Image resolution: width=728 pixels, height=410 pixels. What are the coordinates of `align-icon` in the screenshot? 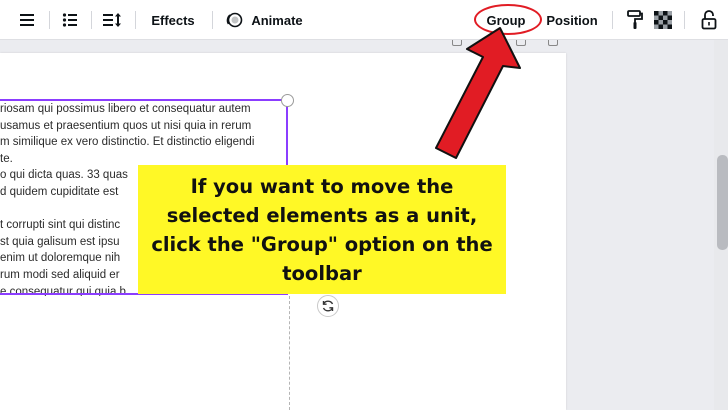 It's located at (27, 20).